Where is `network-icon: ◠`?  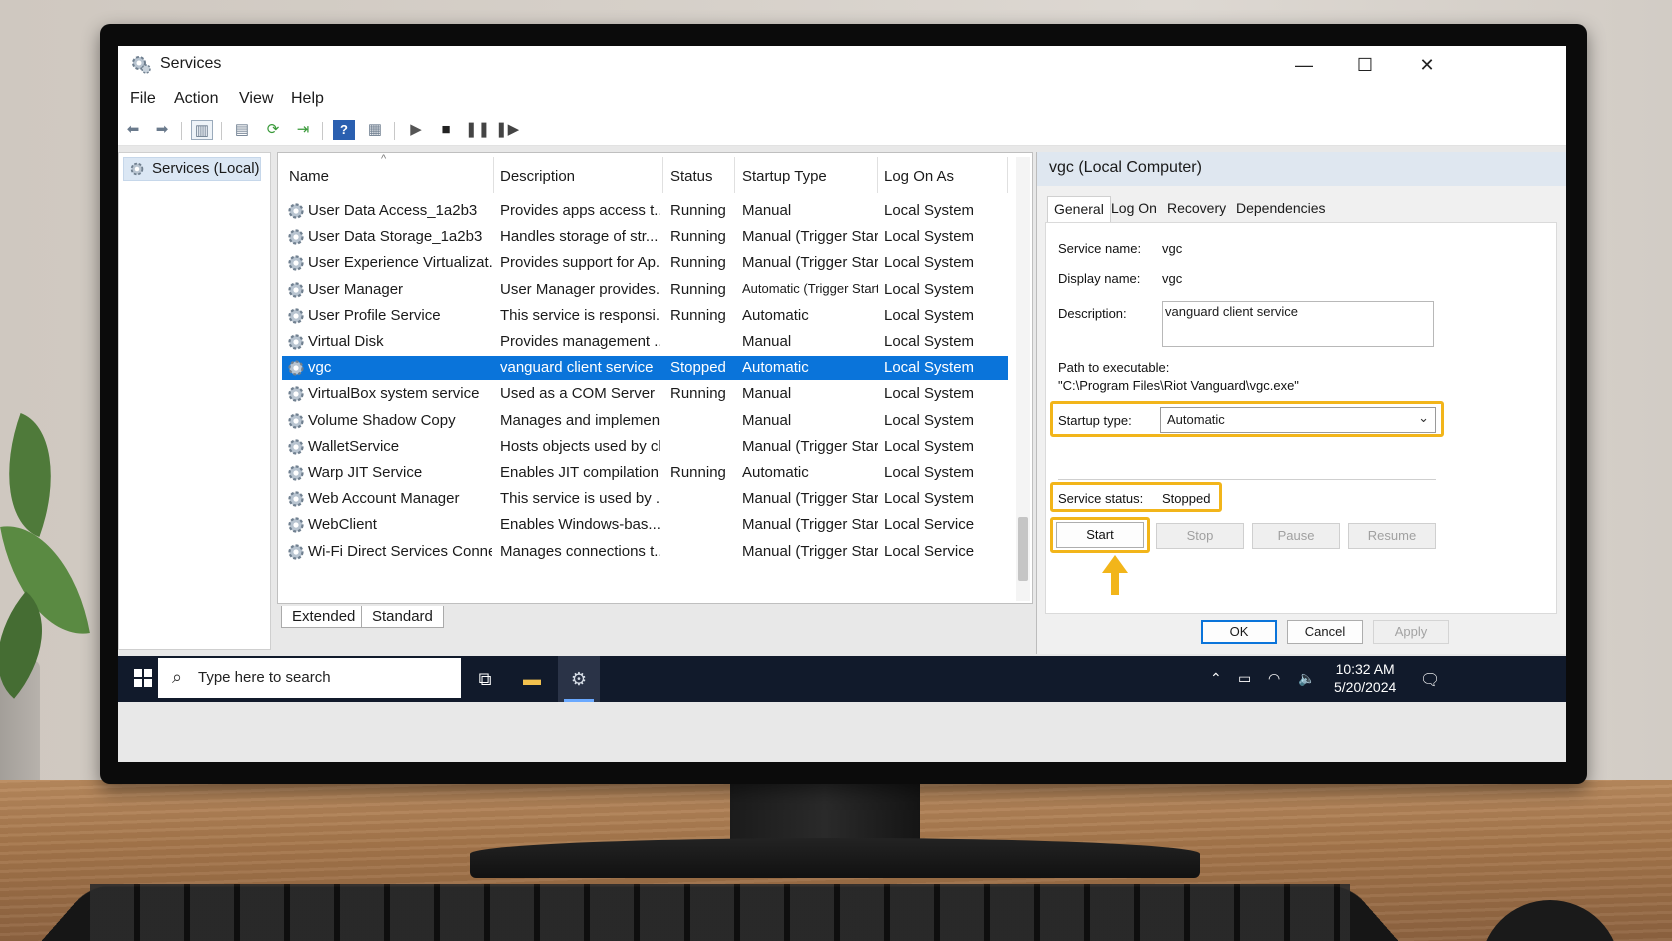
network-icon: ◠ is located at coordinates (1274, 678).